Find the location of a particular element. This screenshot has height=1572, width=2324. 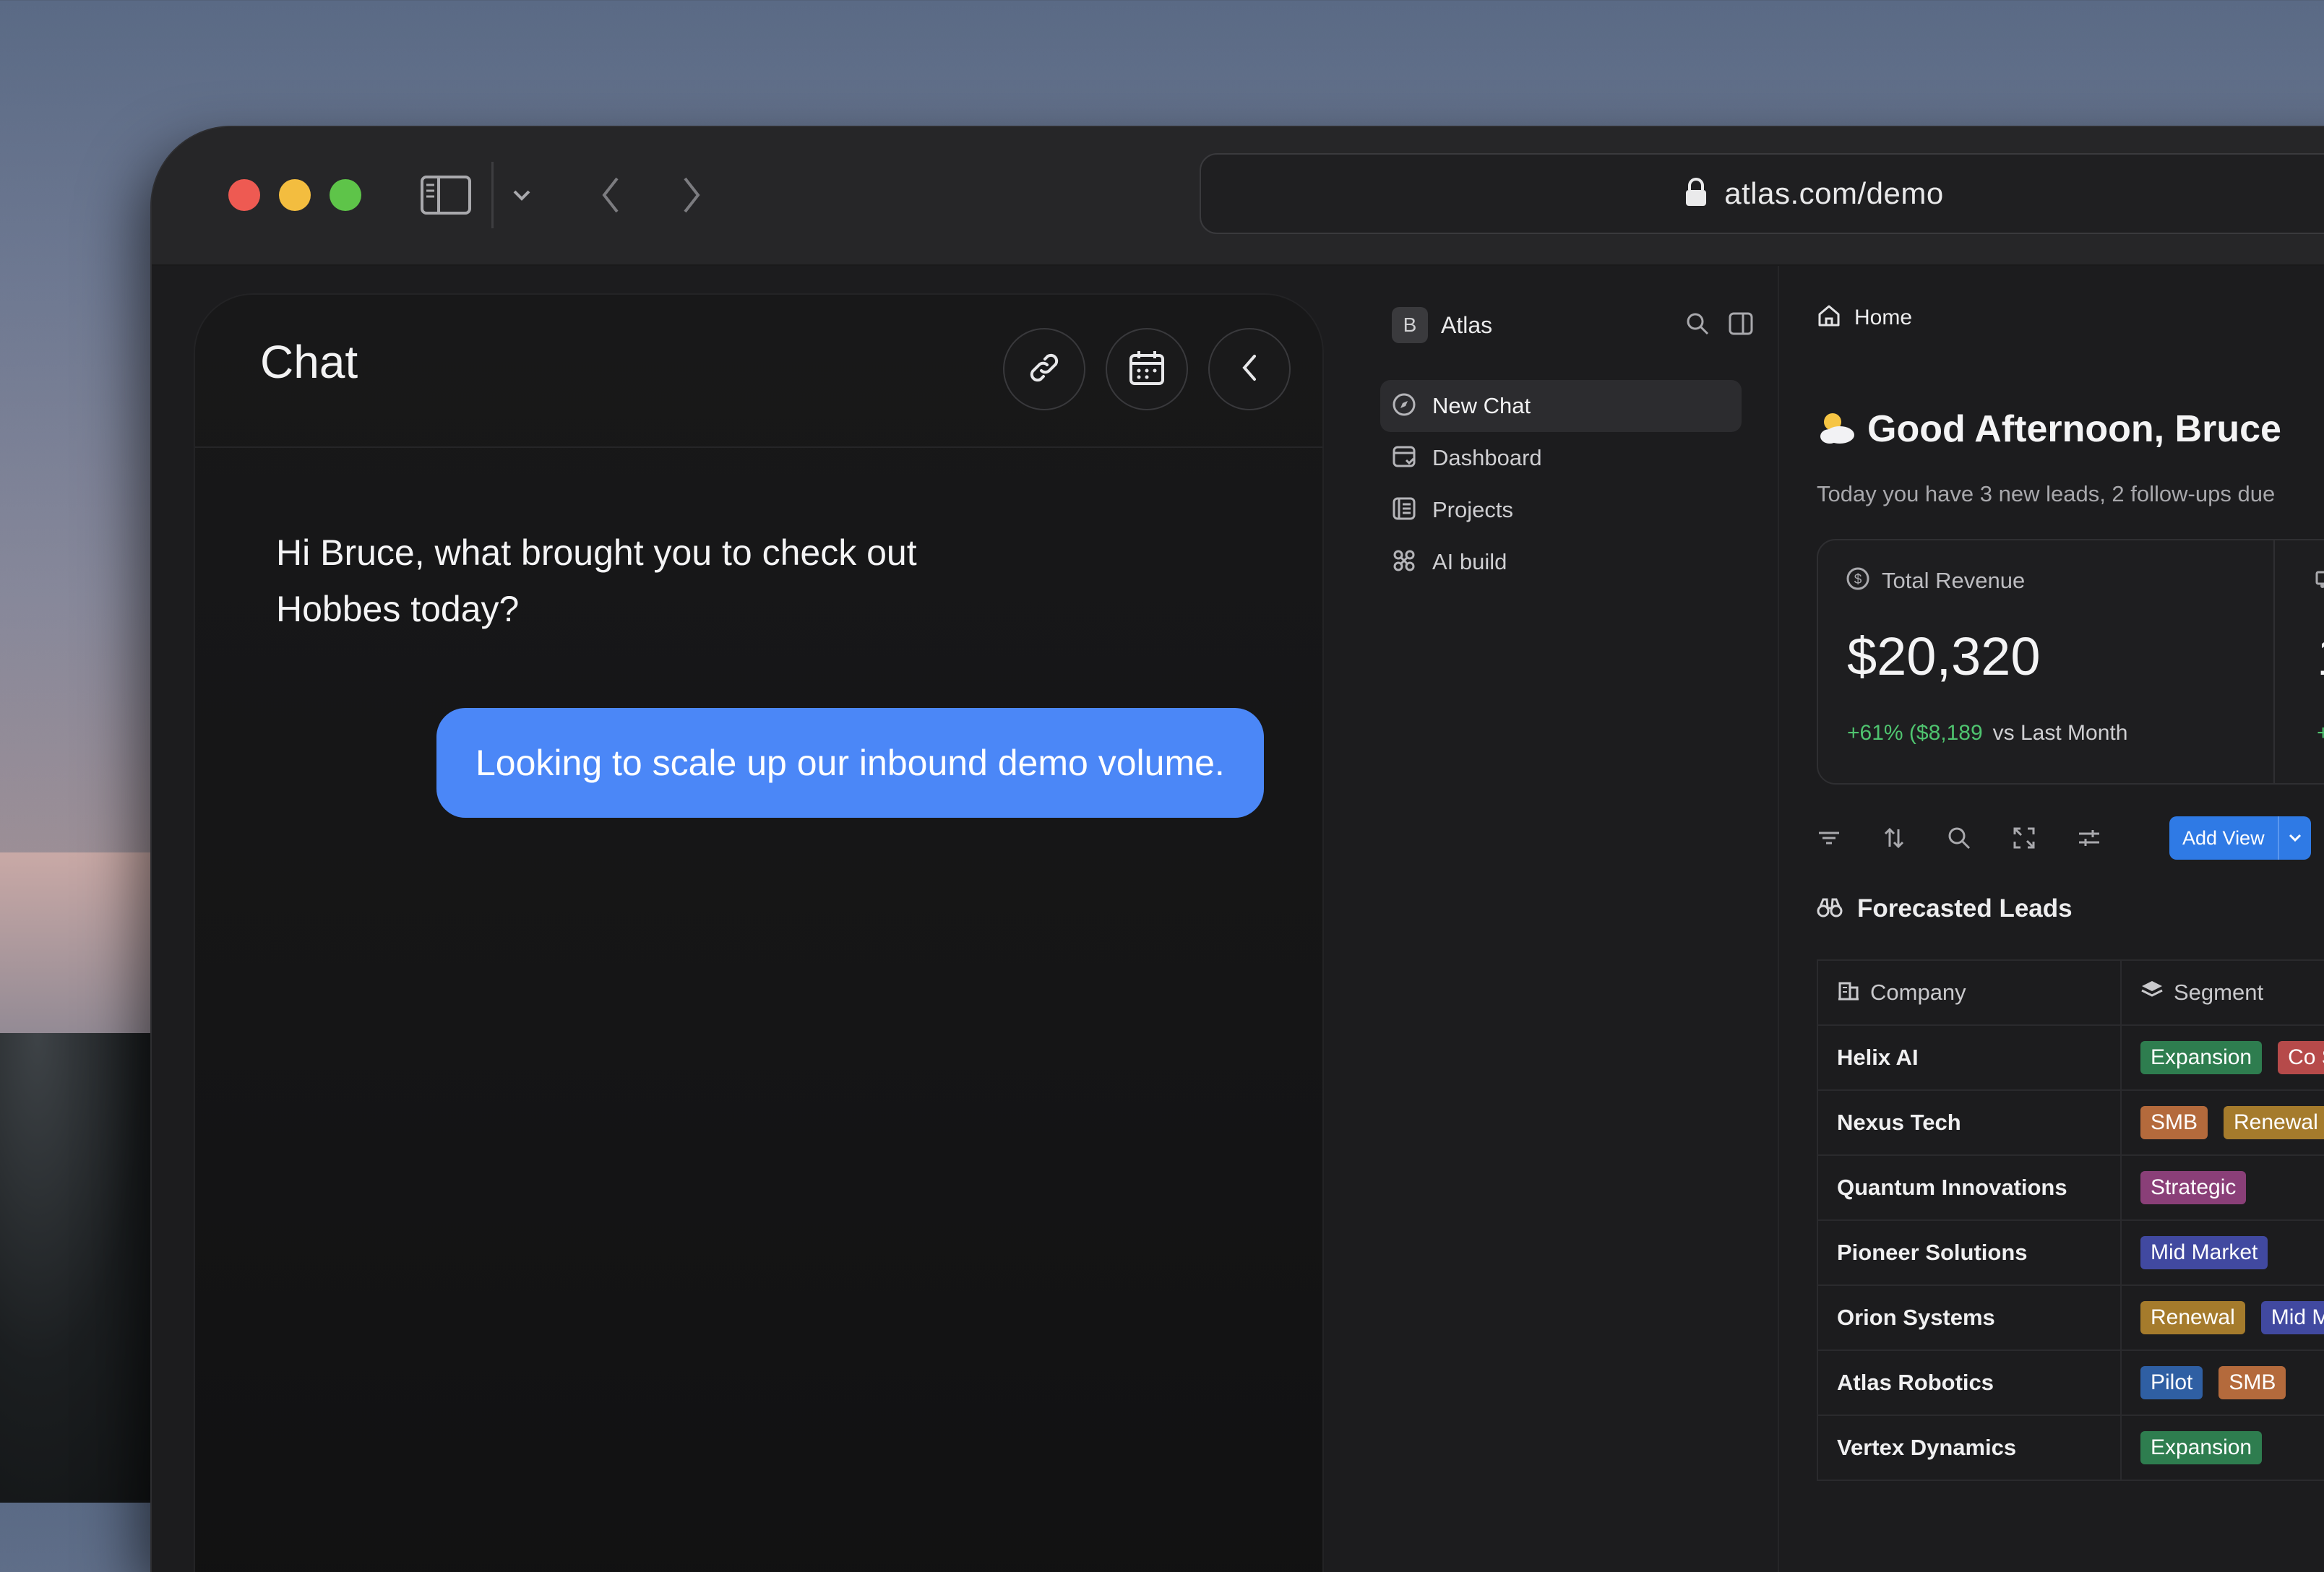

segment-tag: Strategic is located at coordinates (2193, 1187).